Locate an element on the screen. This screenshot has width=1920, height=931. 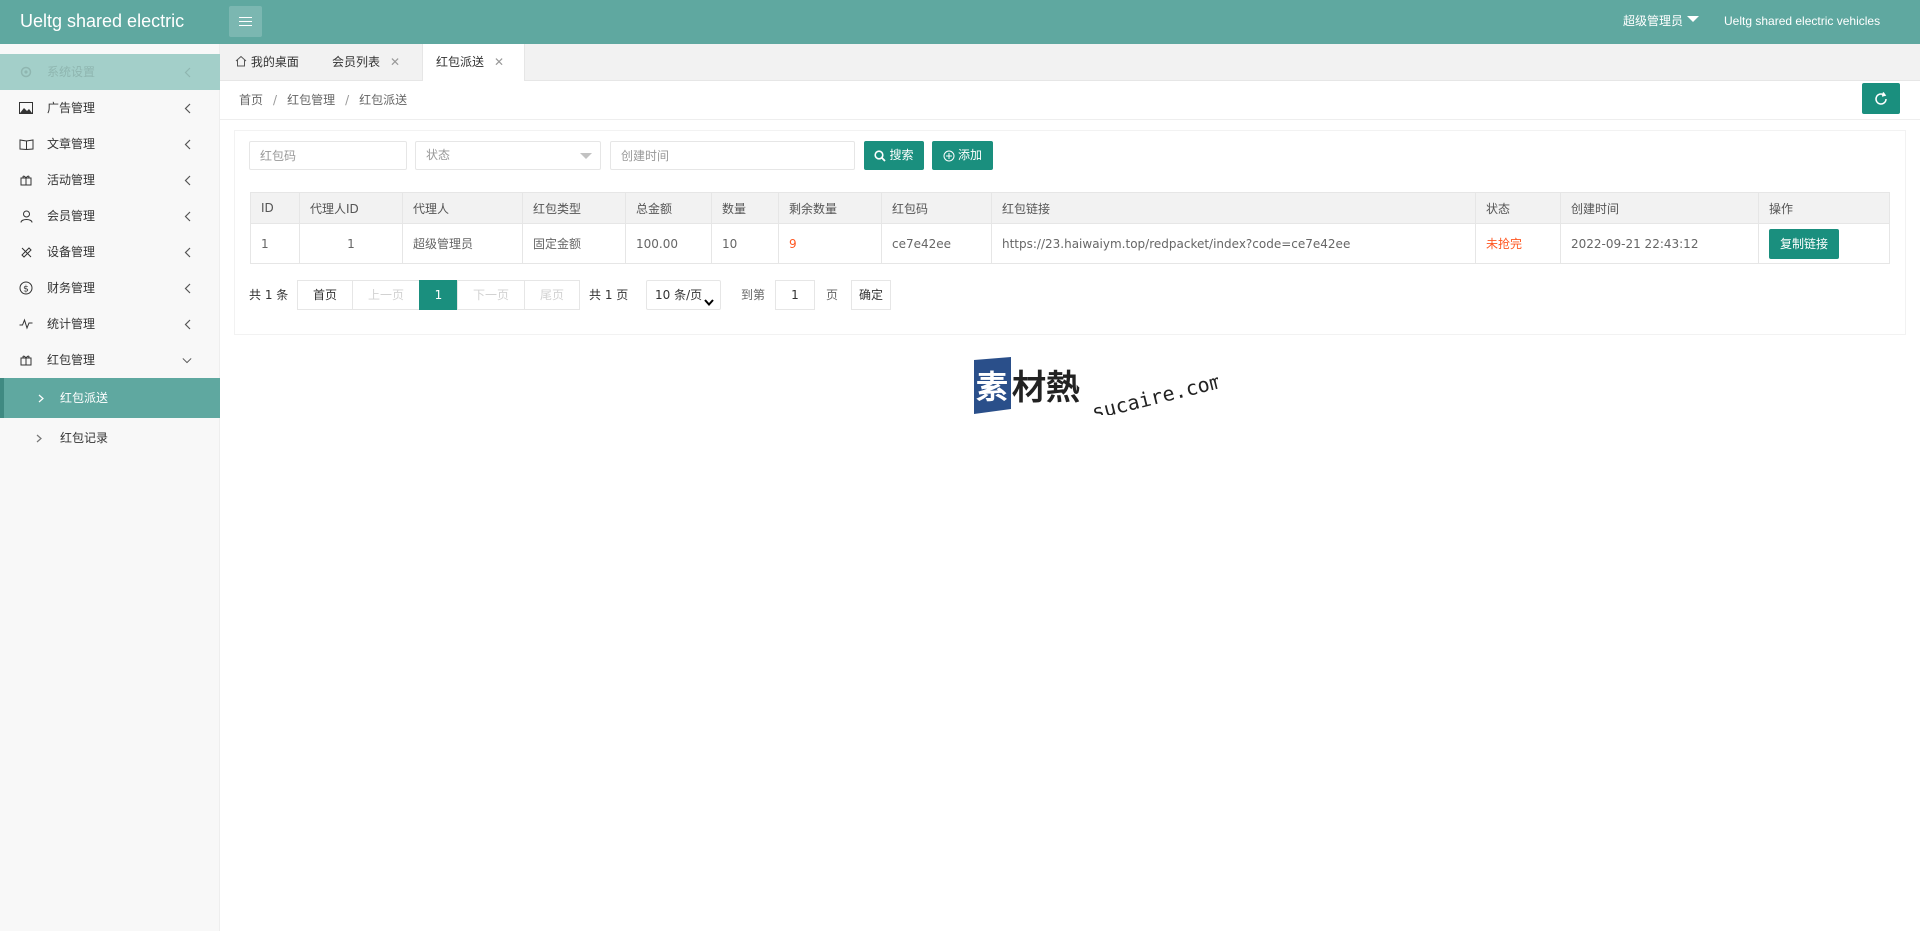
sidebar-item-label: 统计管理 is located at coordinates (71, 324).